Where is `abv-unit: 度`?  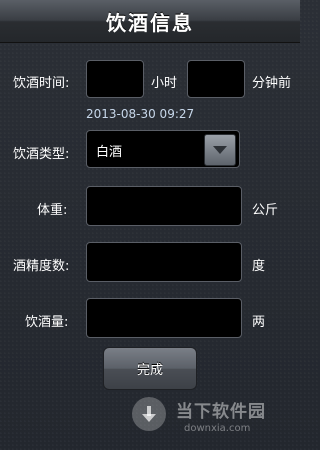 abv-unit: 度 is located at coordinates (259, 266).